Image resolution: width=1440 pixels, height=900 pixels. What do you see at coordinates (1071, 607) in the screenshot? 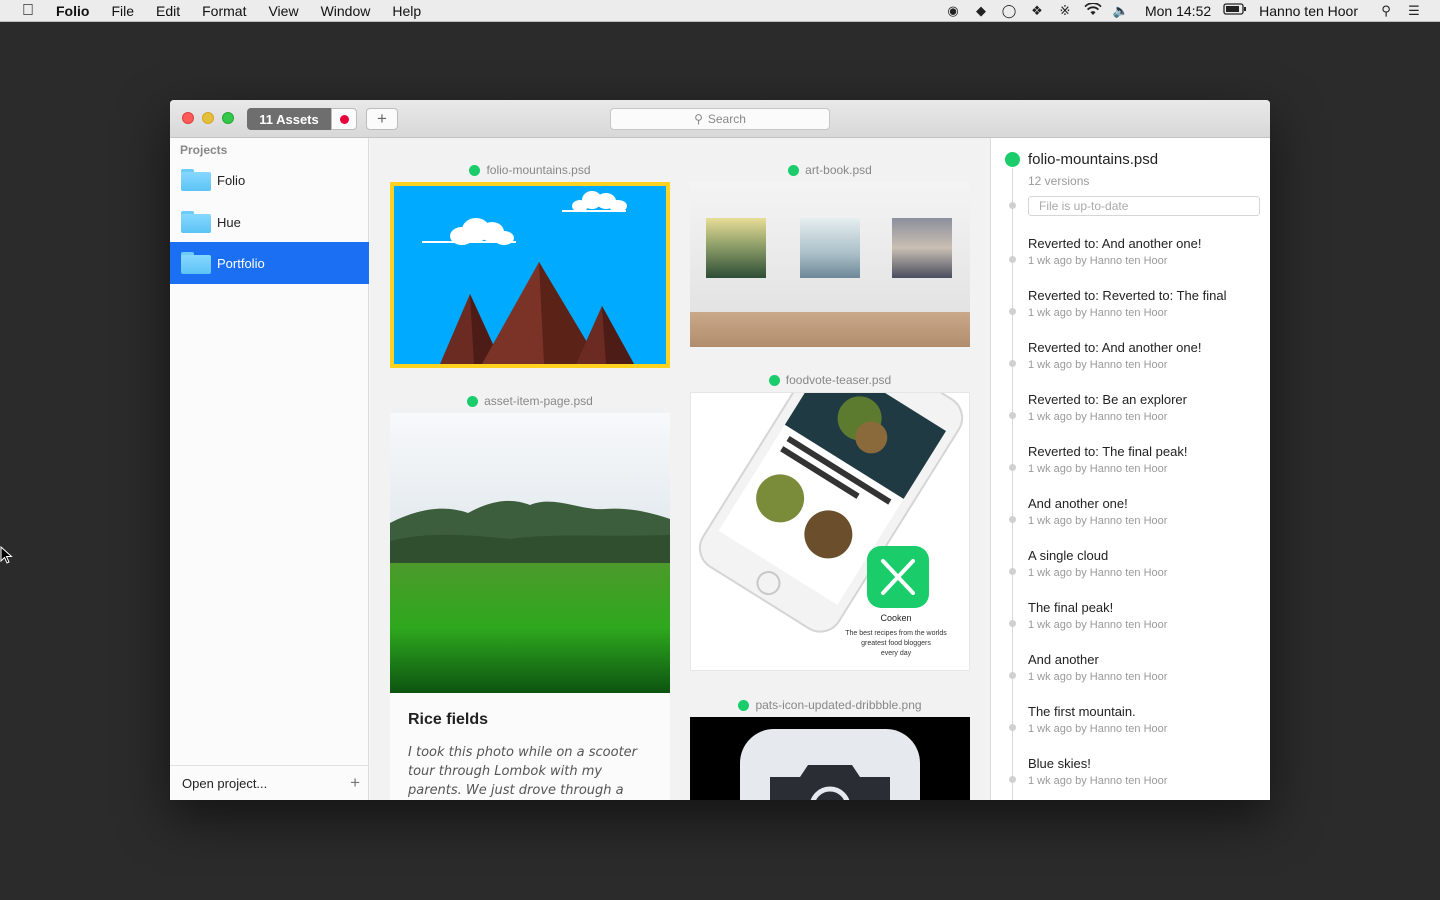
I see `version-message: The final peak!` at bounding box center [1071, 607].